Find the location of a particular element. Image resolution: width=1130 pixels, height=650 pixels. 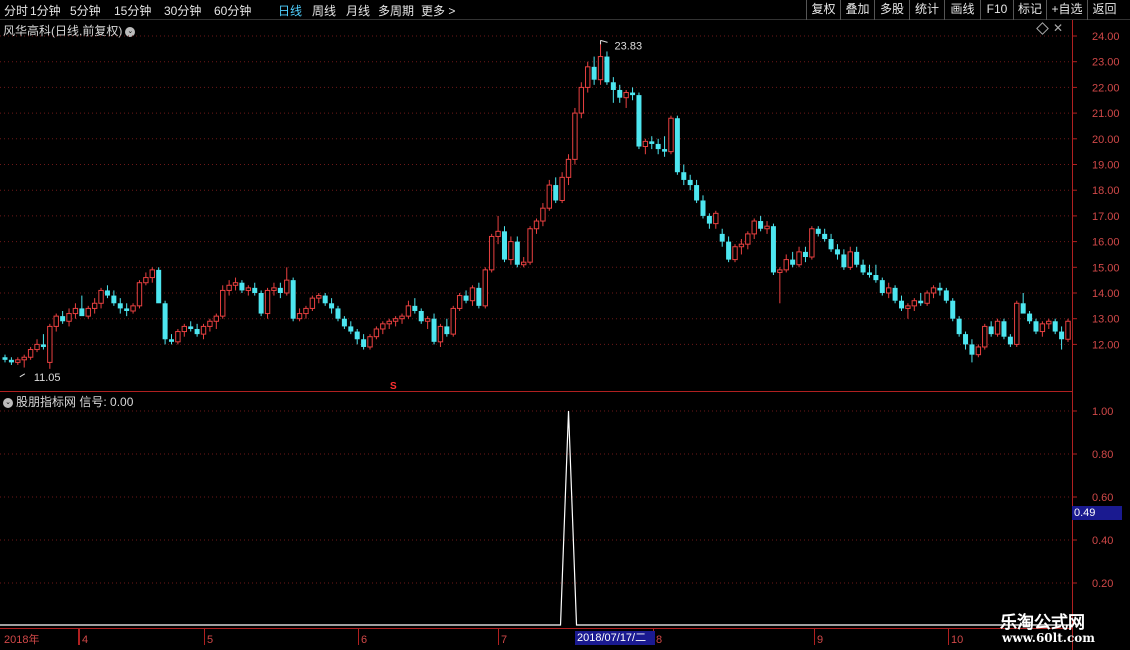

indicator-menu-icon: ⌄ is located at coordinates (8, 402).